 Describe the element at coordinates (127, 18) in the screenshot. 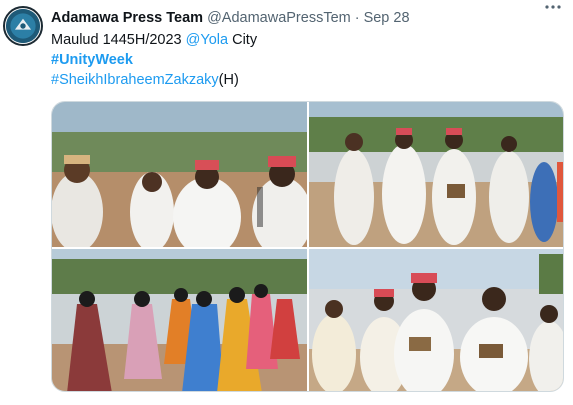

I see `author-name: Adamawa Press Team` at that location.